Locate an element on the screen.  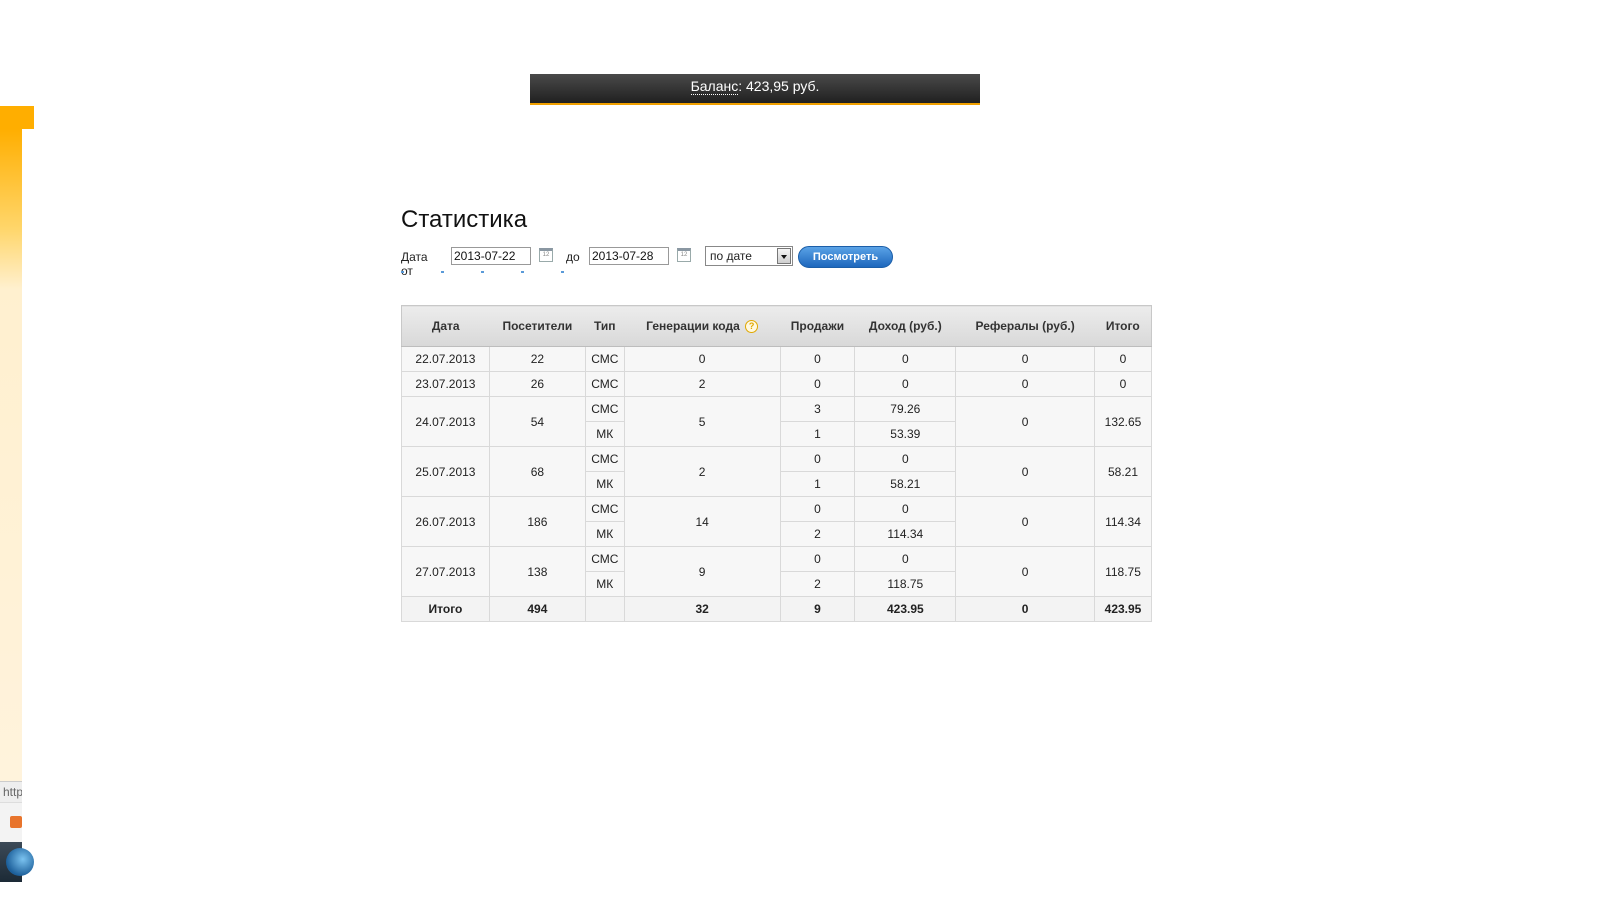
total-type is located at coordinates (604, 609).